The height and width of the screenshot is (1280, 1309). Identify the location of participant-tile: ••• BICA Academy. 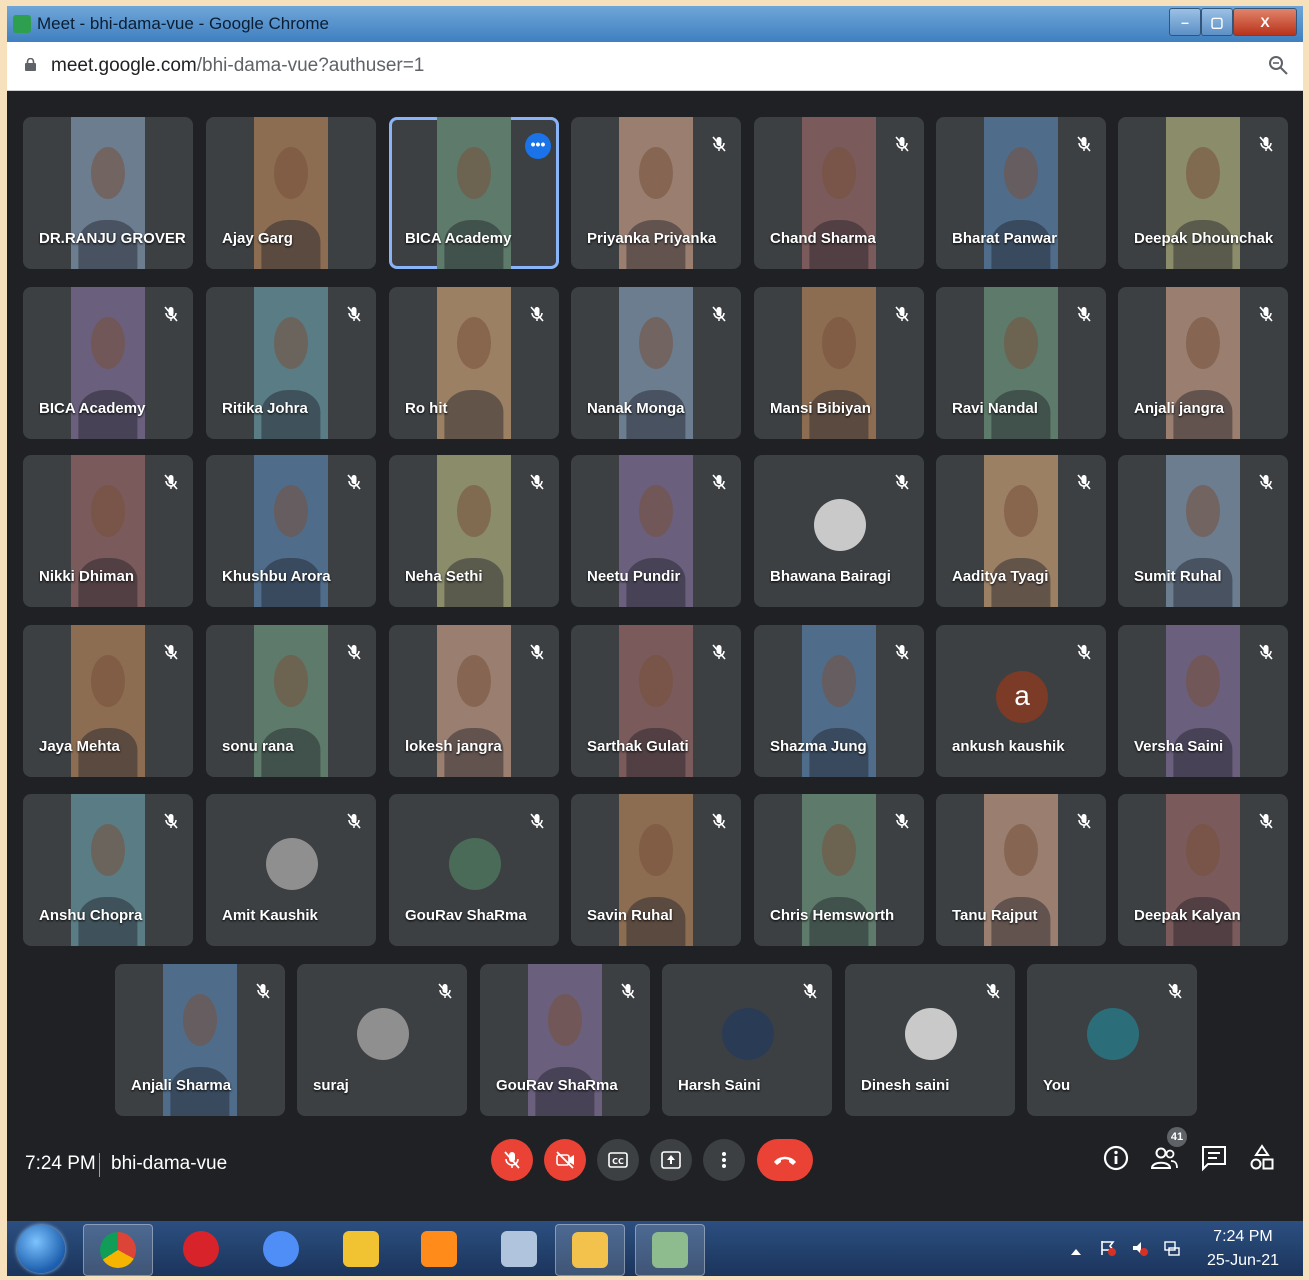
(474, 193).